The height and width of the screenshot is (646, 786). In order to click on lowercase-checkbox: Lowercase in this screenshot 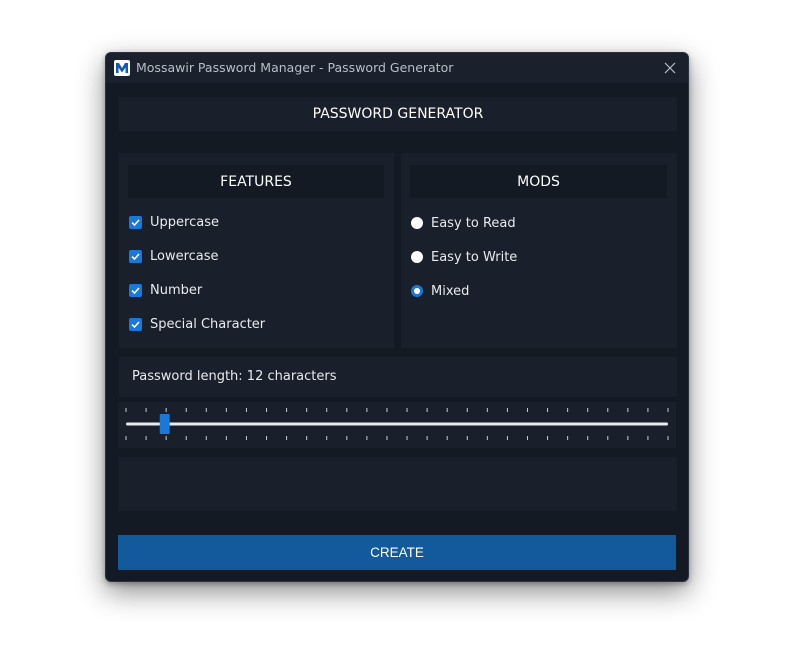, I will do `click(174, 256)`.